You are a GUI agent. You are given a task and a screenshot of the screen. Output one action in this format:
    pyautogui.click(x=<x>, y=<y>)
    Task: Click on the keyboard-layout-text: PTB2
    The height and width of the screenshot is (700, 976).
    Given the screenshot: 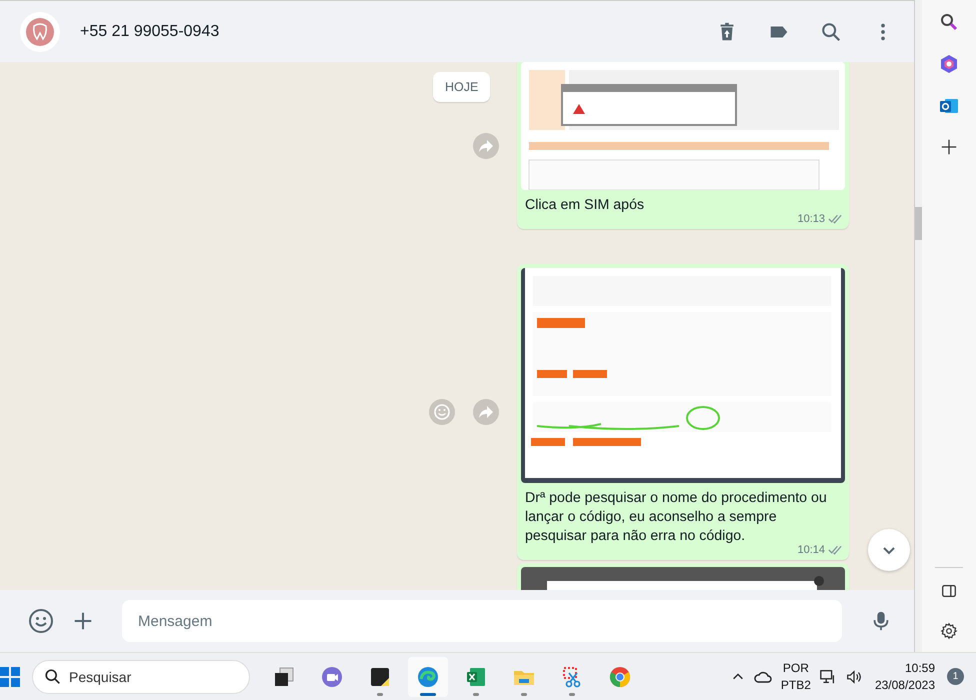 What is the action you would take?
    pyautogui.click(x=795, y=685)
    